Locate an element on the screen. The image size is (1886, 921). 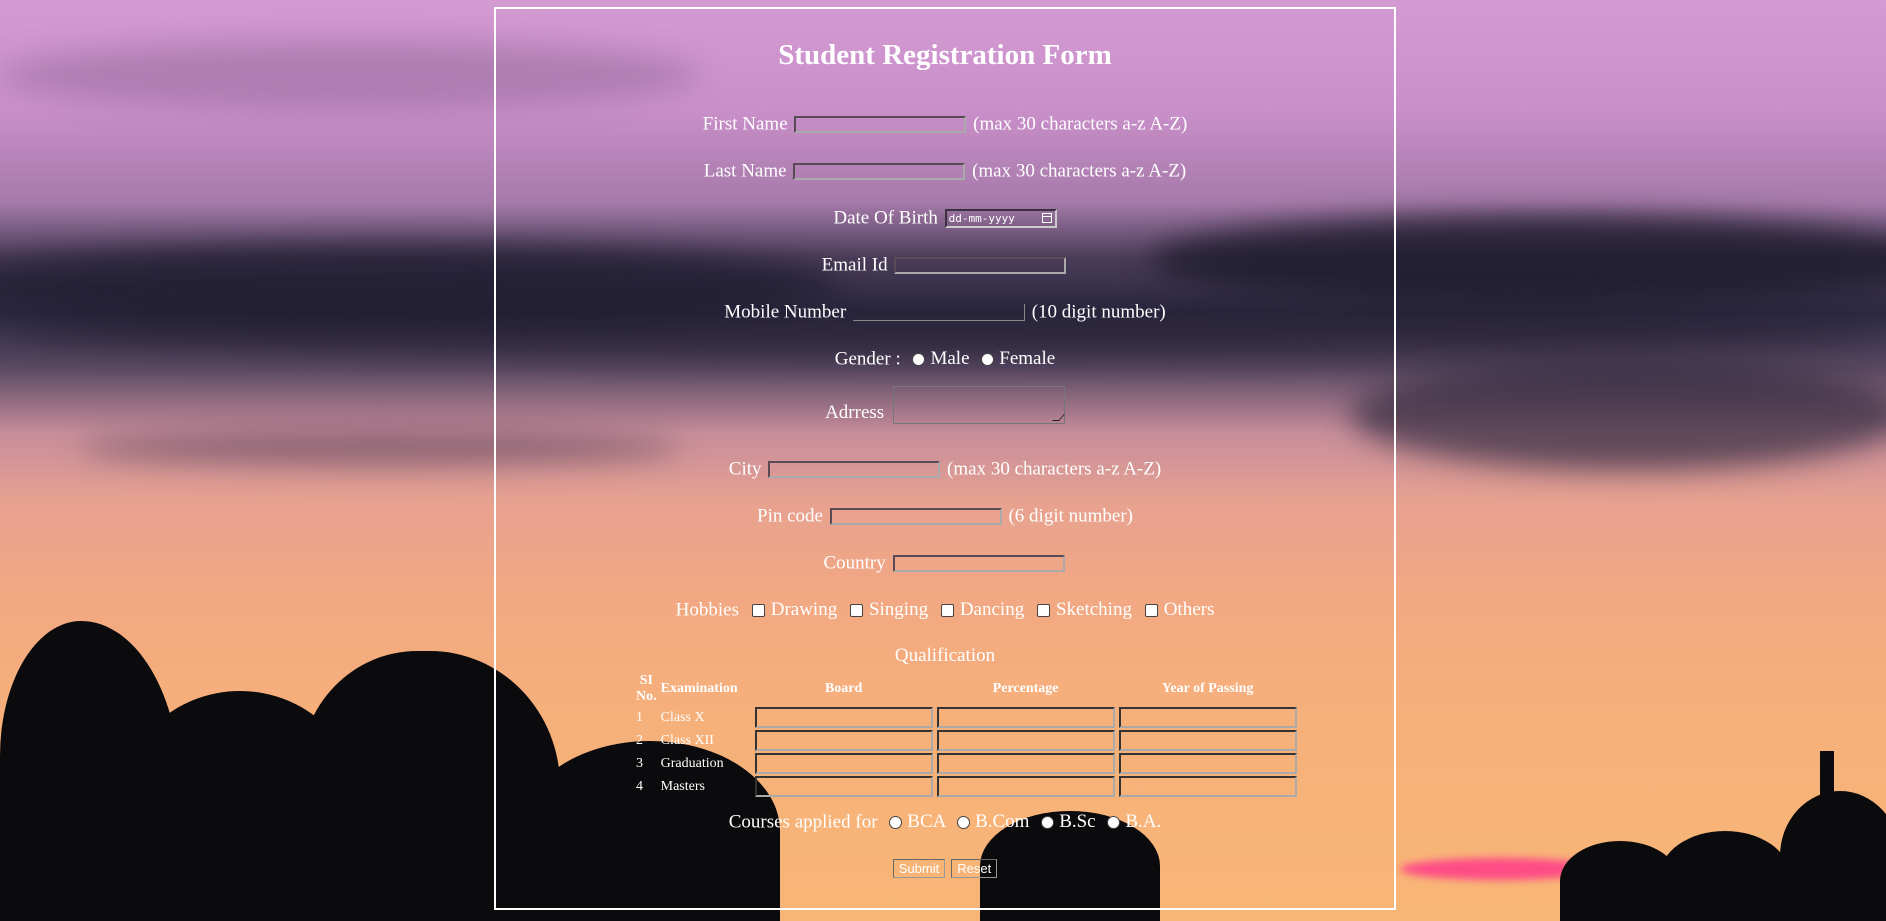
table-row: 4 Masters is located at coordinates (966, 786).